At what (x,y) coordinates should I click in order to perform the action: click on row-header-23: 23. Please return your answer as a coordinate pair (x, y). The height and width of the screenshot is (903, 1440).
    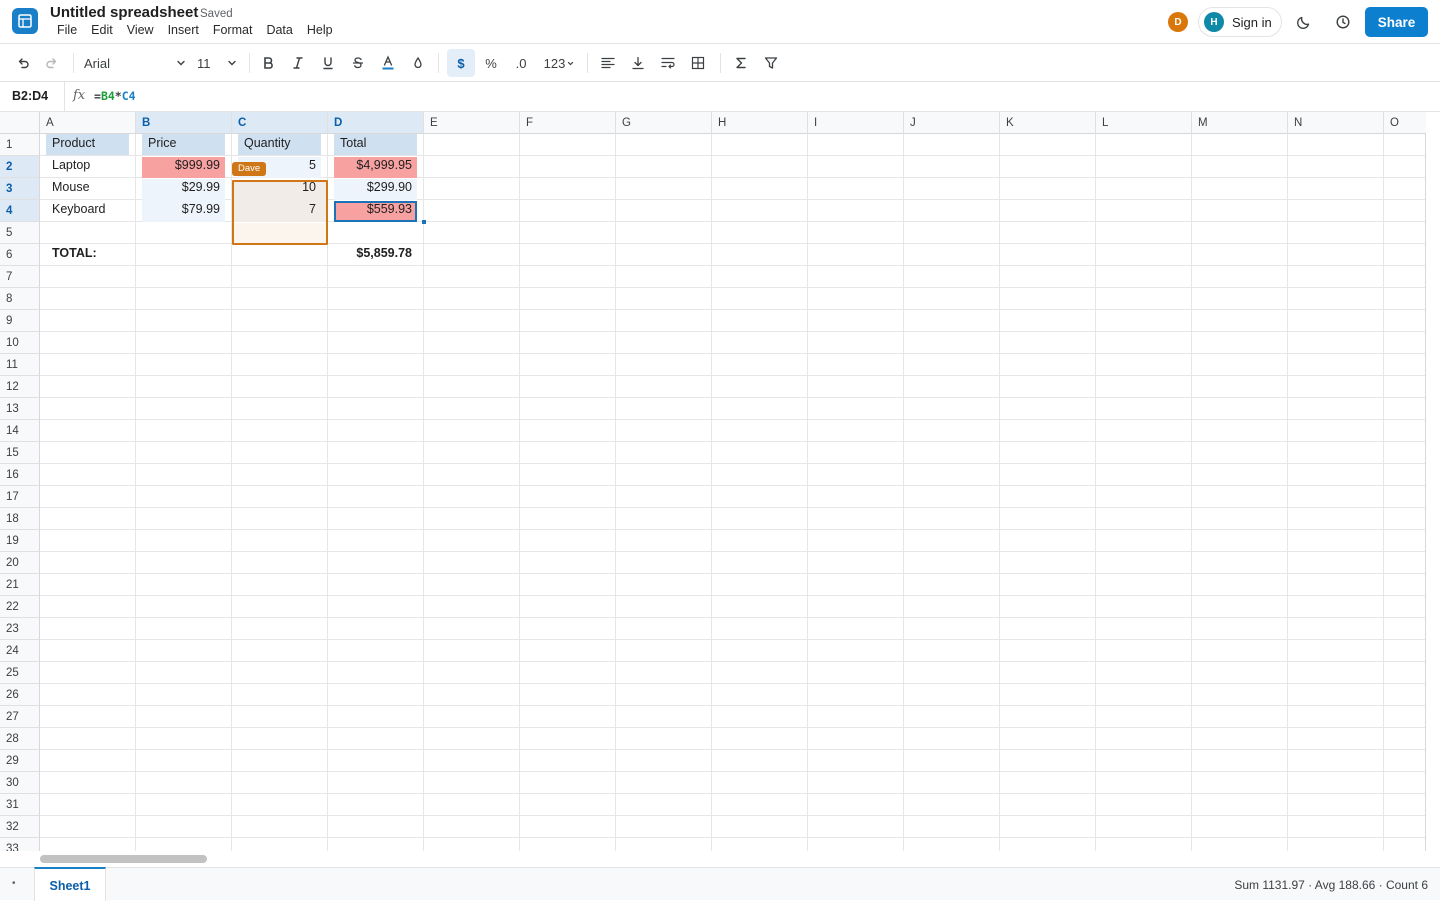
    Looking at the image, I should click on (20, 629).